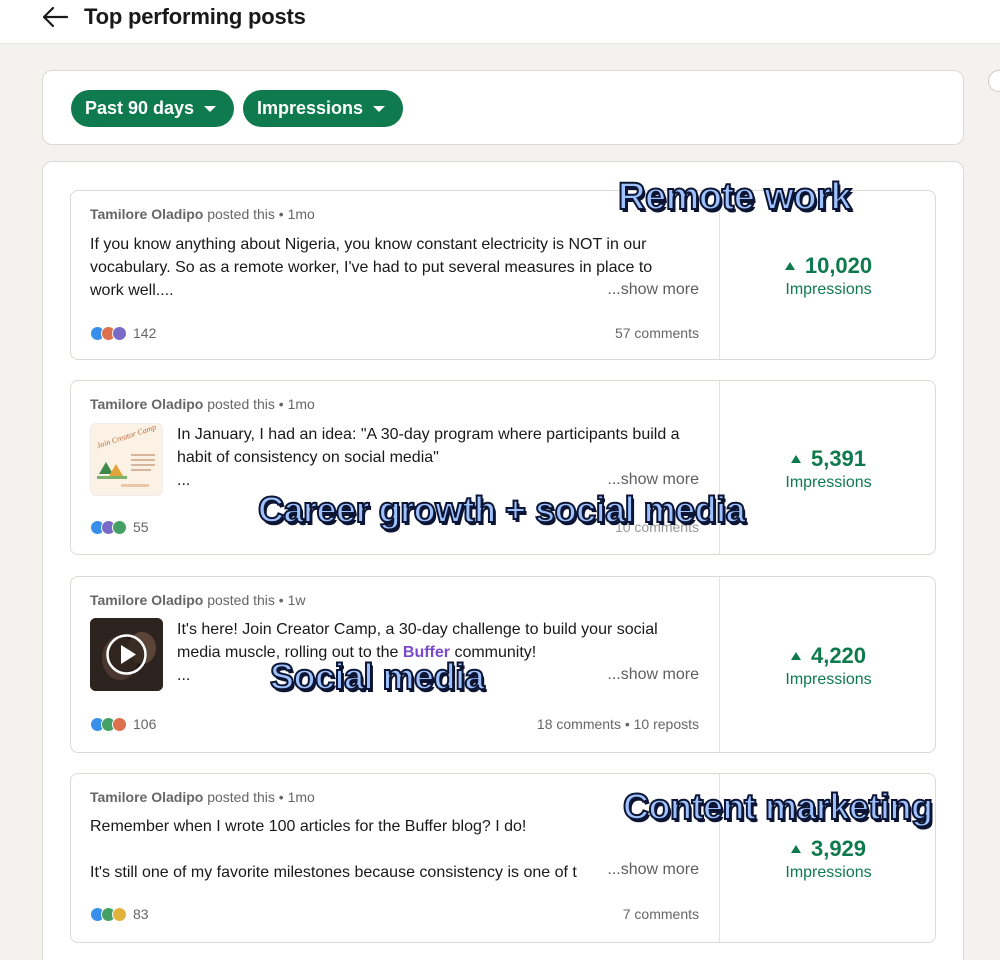 The image size is (1000, 960). I want to click on annotation-remote-work: Remote work, so click(735, 197).